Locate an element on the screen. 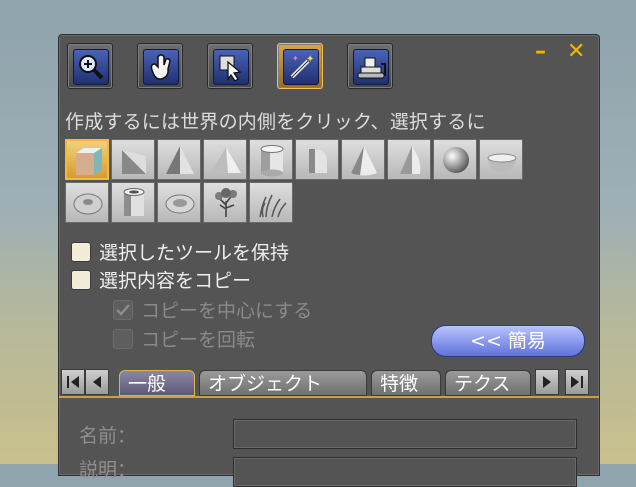 This screenshot has width=636, height=487. prism-icon is located at coordinates (134, 162).